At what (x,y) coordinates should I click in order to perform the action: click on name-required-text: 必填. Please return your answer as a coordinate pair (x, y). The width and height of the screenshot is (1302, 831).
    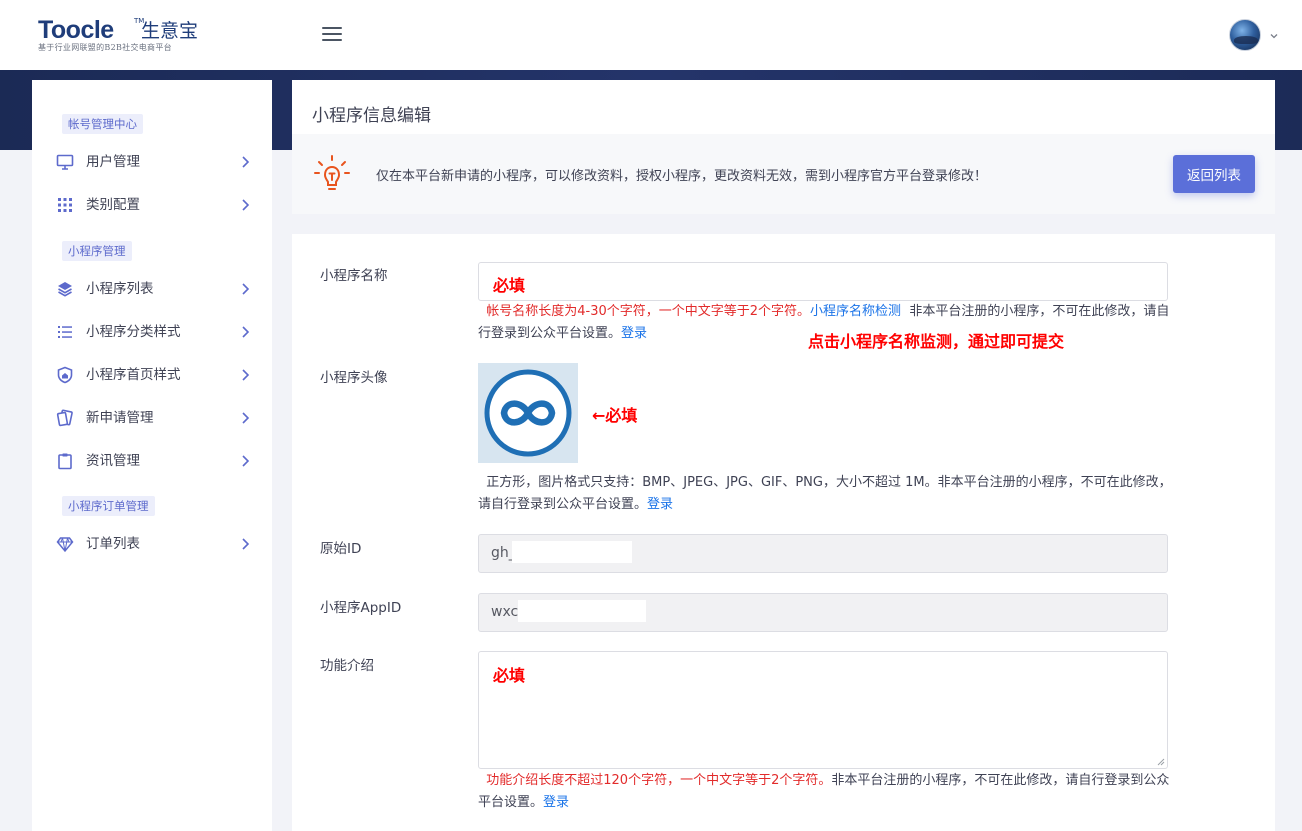
    Looking at the image, I should click on (509, 285).